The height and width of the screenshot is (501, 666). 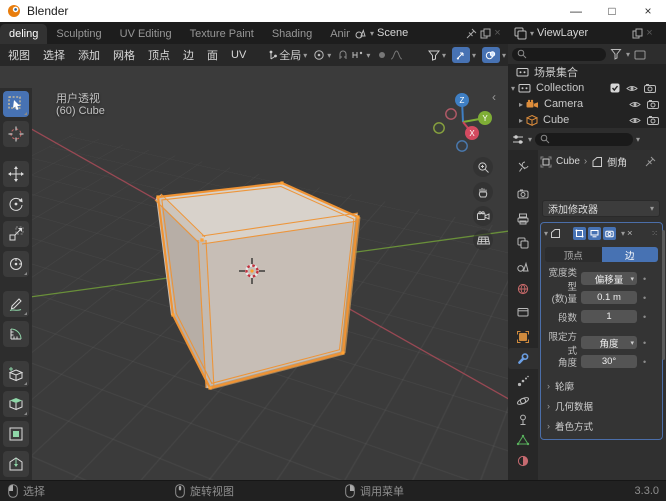 I want to click on snapping-group: ▾, so click(x=353, y=55).